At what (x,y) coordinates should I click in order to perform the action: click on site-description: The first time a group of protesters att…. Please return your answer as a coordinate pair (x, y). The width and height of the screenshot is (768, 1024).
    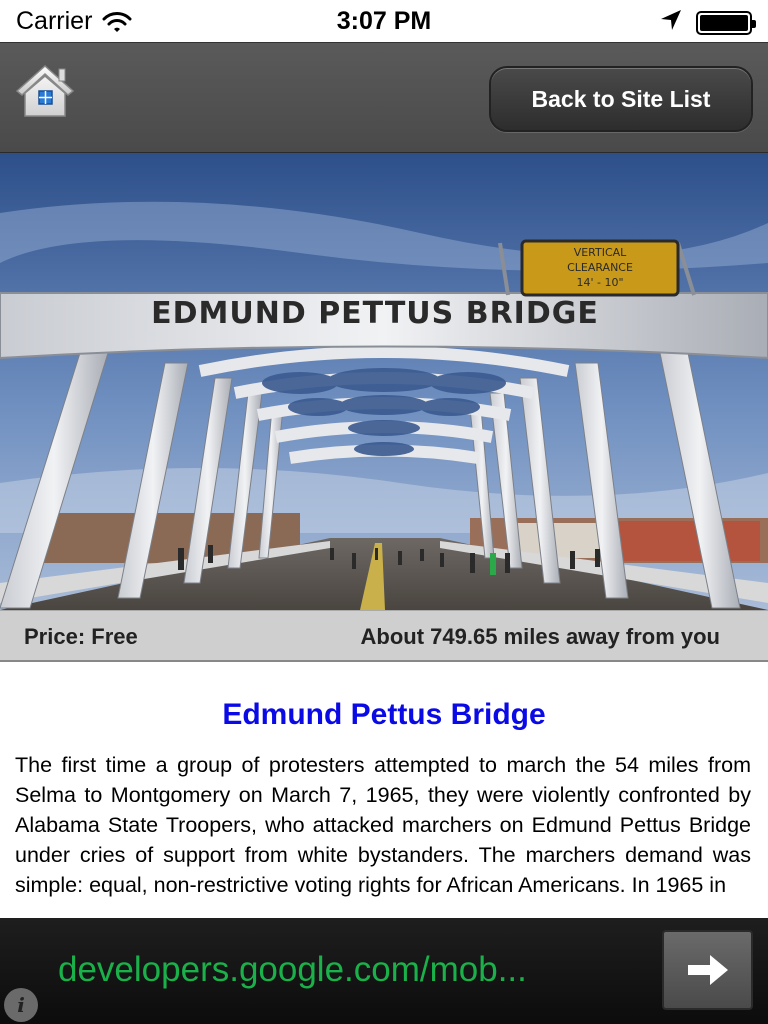
    Looking at the image, I should click on (383, 825).